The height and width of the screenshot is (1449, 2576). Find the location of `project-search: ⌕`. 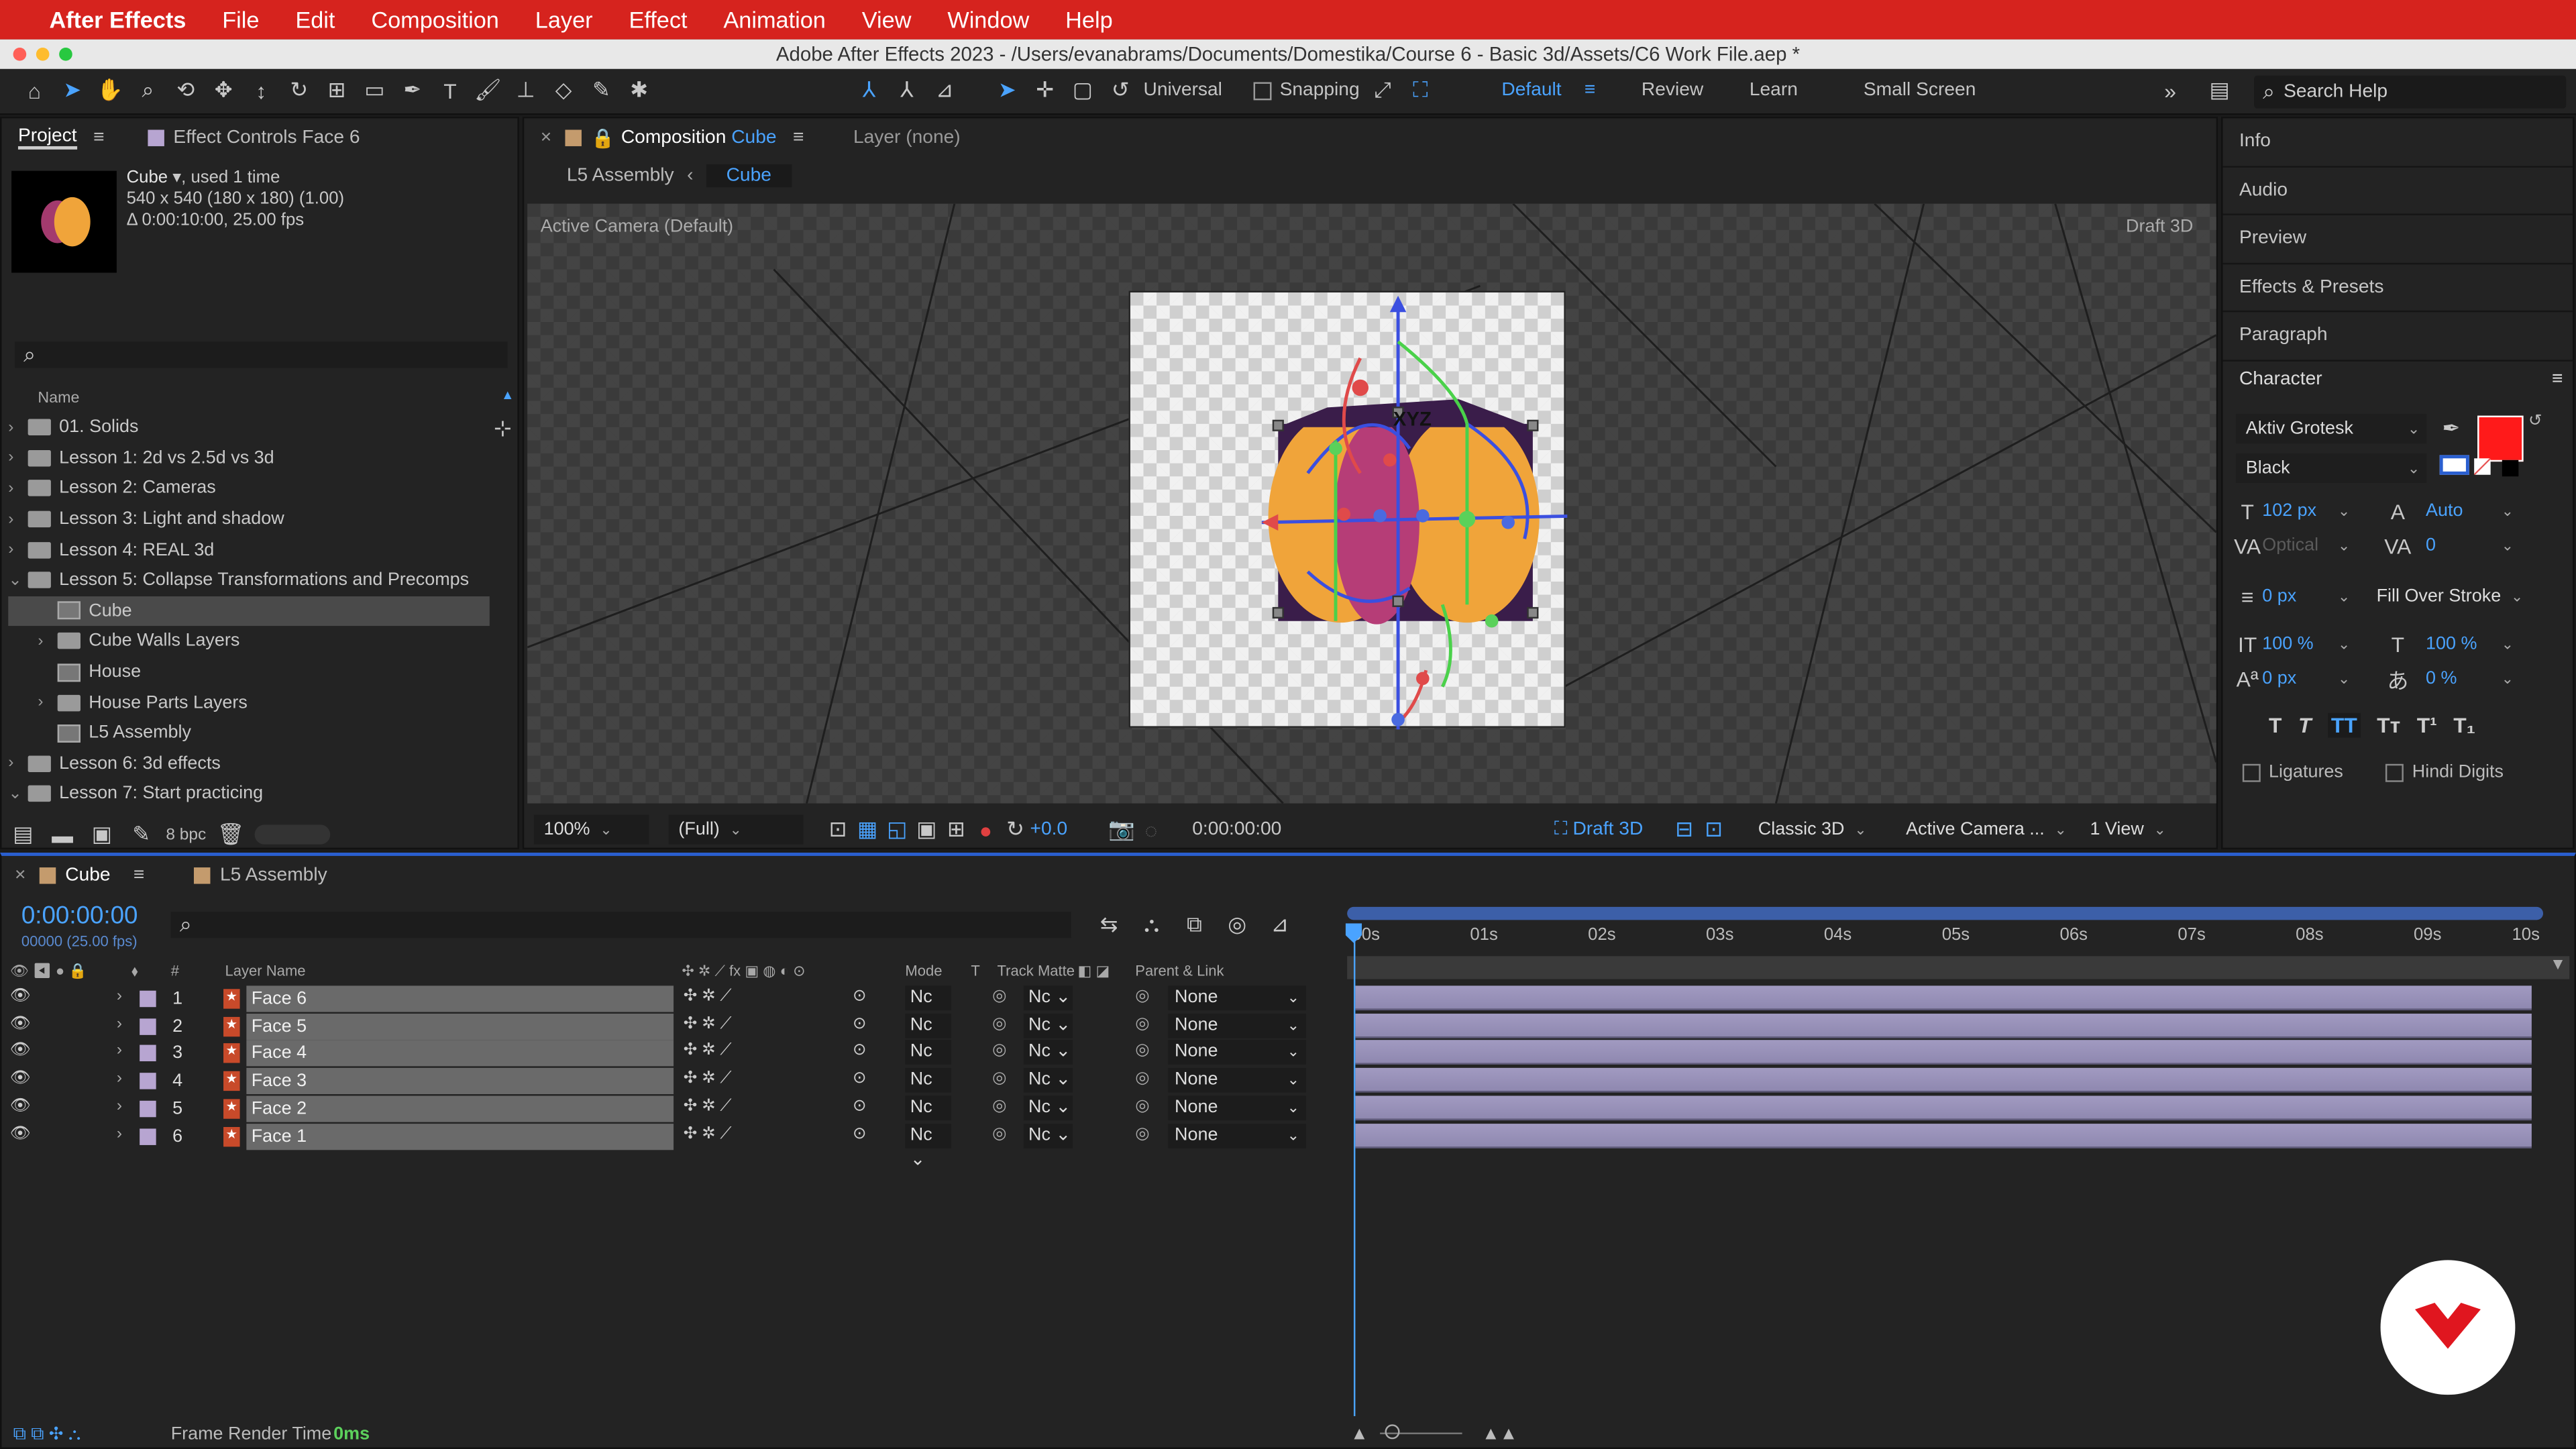

project-search: ⌕ is located at coordinates (261, 354).